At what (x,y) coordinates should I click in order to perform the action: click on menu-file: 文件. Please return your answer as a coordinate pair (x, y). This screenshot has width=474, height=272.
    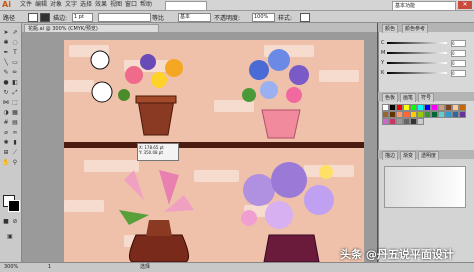
    Looking at the image, I should click on (26, 5).